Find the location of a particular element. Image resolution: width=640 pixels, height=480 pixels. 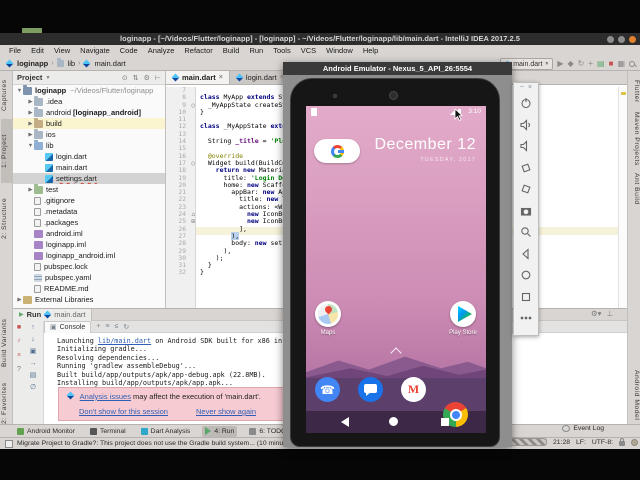

menu-window: Window is located at coordinates (339, 51).